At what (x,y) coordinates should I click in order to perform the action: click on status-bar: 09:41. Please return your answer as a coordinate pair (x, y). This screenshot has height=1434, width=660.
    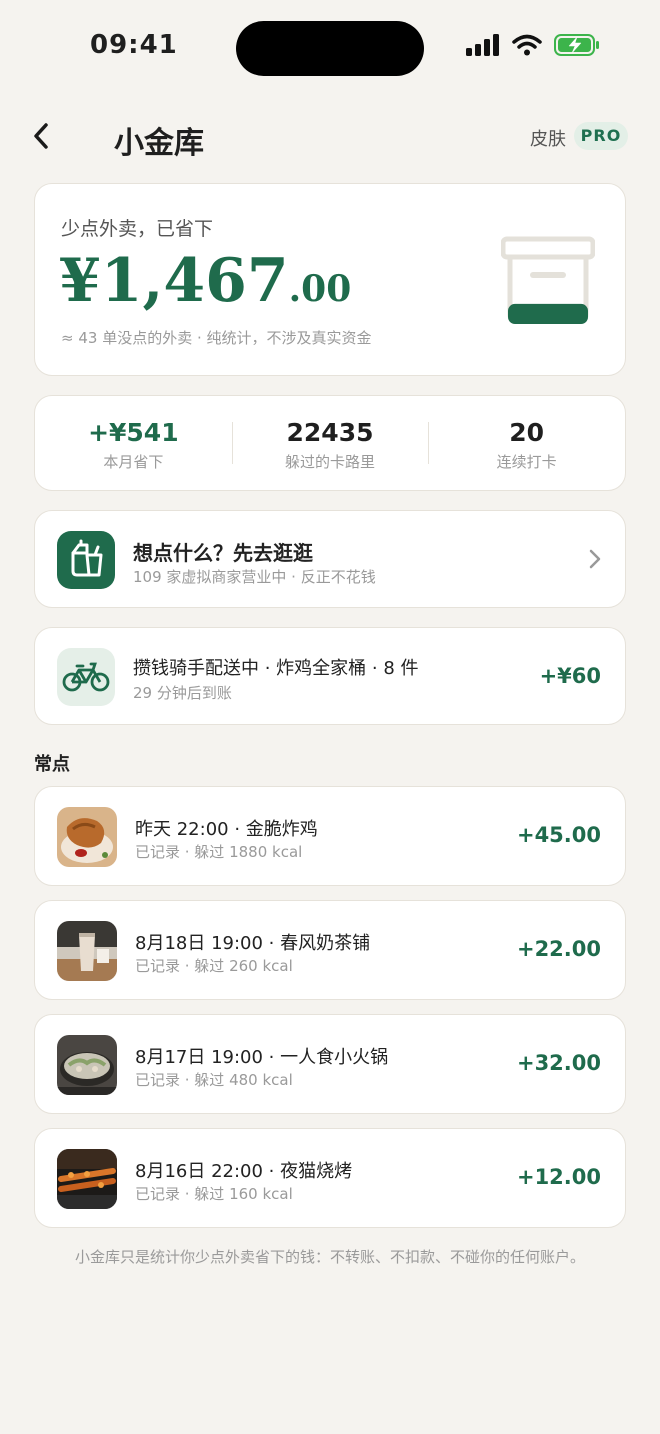
    Looking at the image, I should click on (330, 48).